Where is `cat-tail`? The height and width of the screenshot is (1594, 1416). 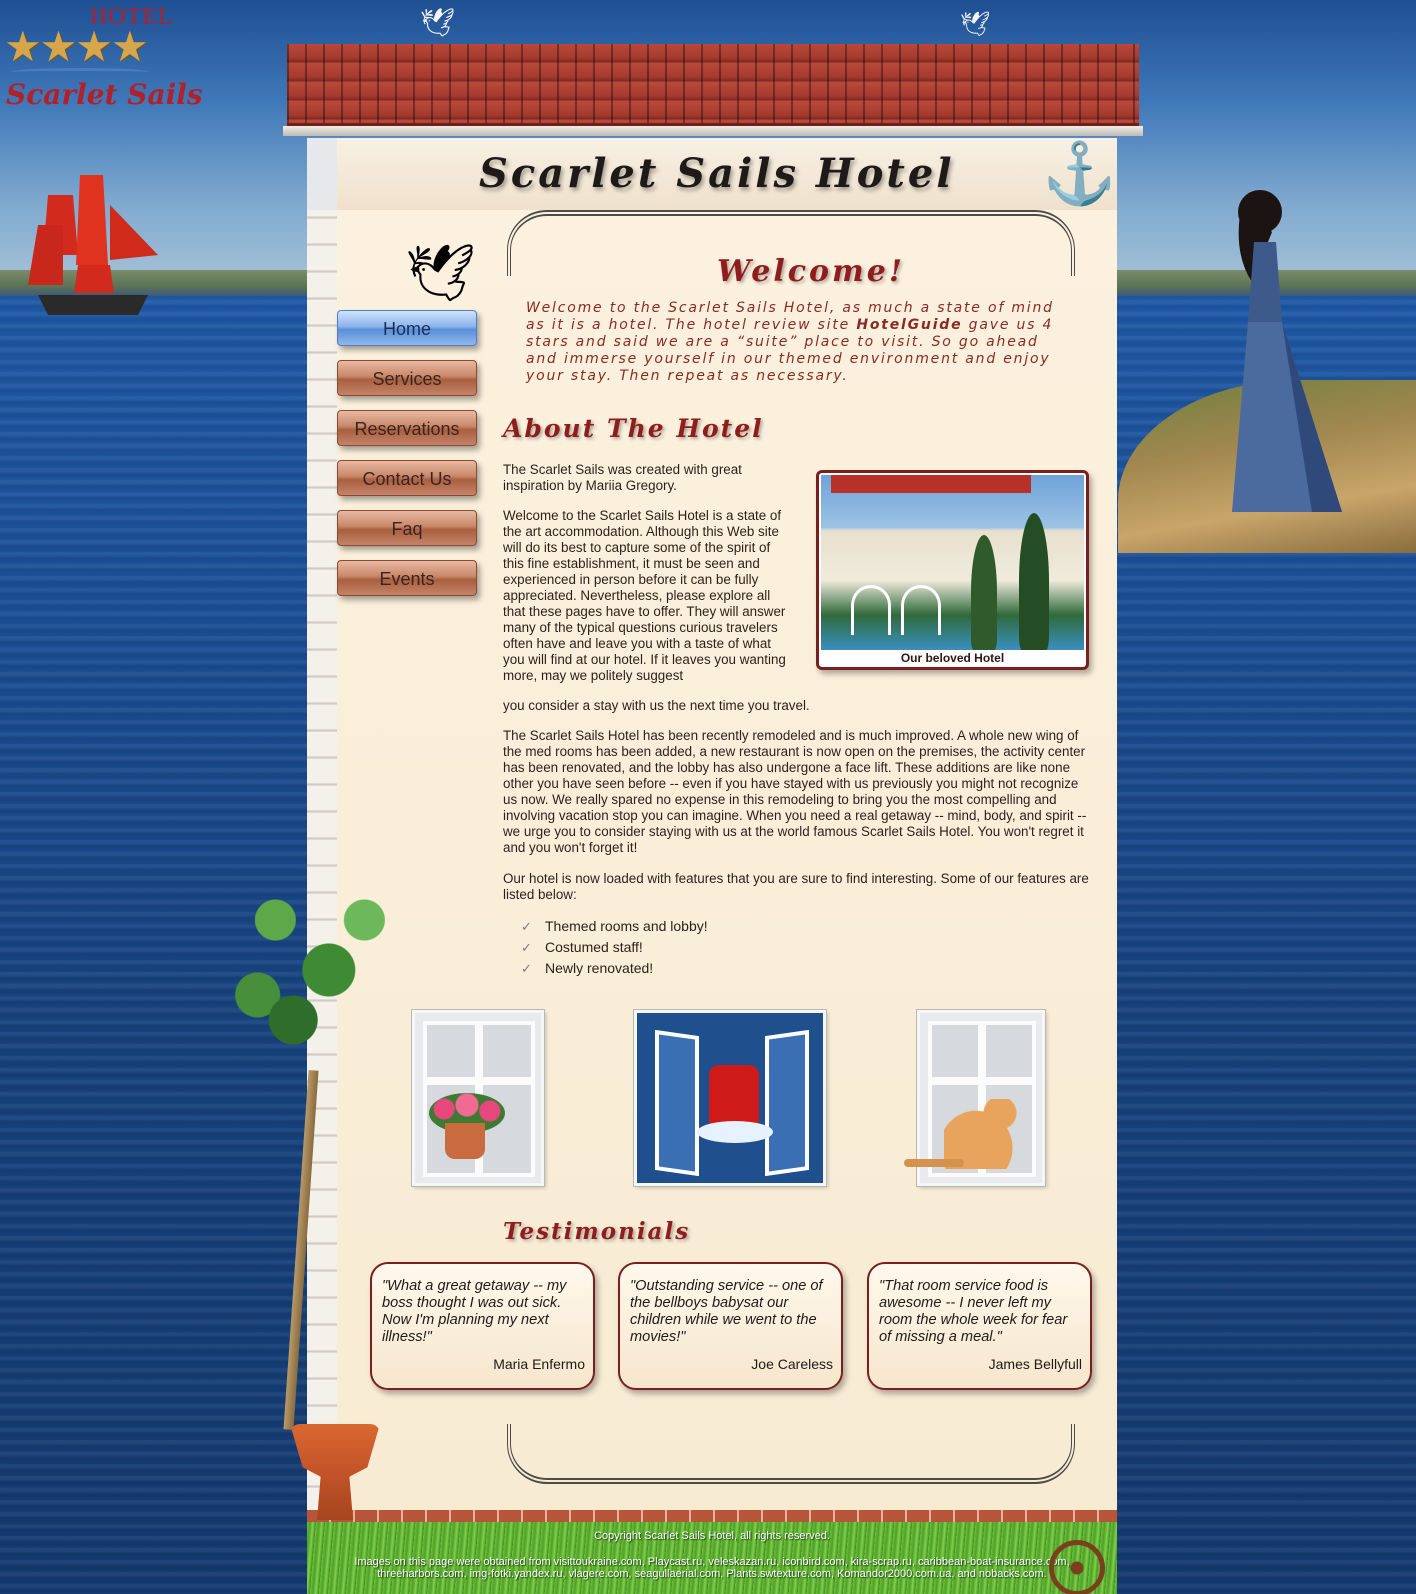 cat-tail is located at coordinates (934, 1163).